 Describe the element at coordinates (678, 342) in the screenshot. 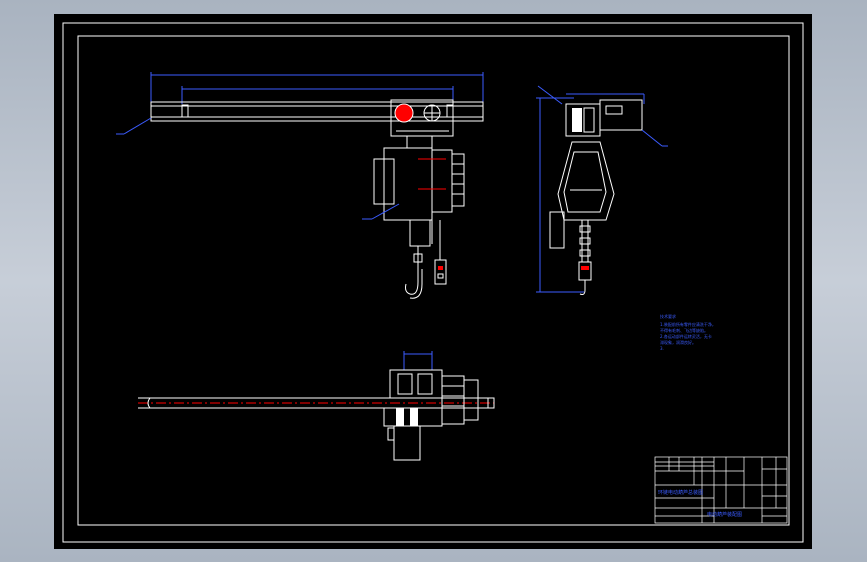

I see `tech-note-line: 滞现象，润滑良好。` at that location.